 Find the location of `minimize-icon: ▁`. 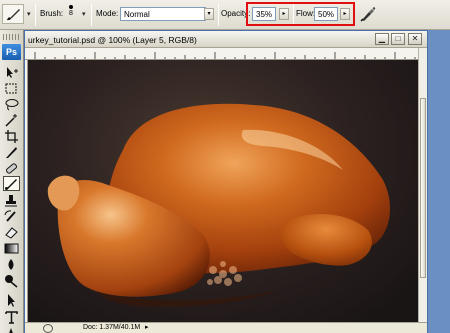

minimize-icon: ▁ is located at coordinates (382, 38).